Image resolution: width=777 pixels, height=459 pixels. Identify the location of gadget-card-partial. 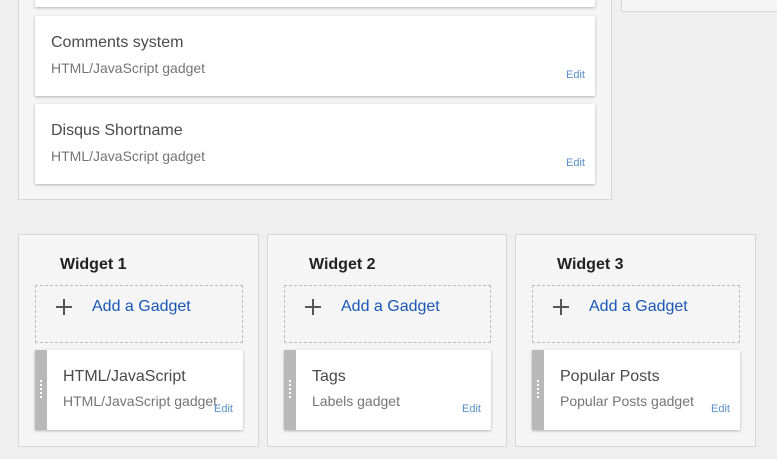
(315, 3).